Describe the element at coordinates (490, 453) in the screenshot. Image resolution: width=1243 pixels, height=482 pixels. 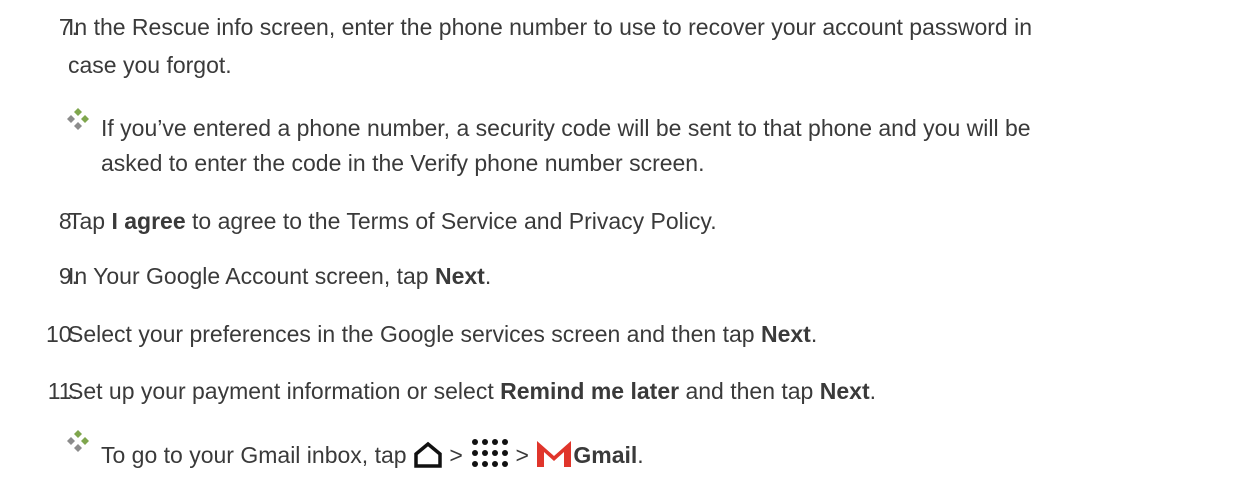
I see `apps-grid-icon` at that location.